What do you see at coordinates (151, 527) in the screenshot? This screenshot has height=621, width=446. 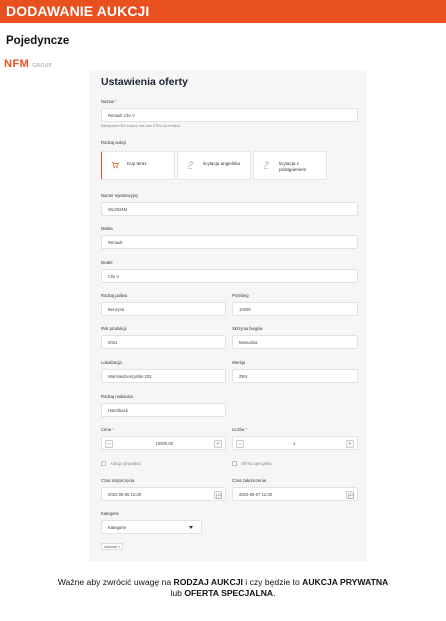 I see `category-select: Kategorie` at bounding box center [151, 527].